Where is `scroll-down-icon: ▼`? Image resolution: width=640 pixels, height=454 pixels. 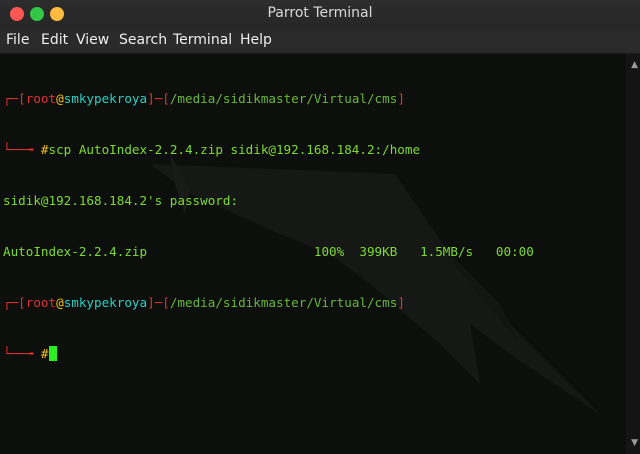
scroll-down-icon: ▼ is located at coordinates (634, 443).